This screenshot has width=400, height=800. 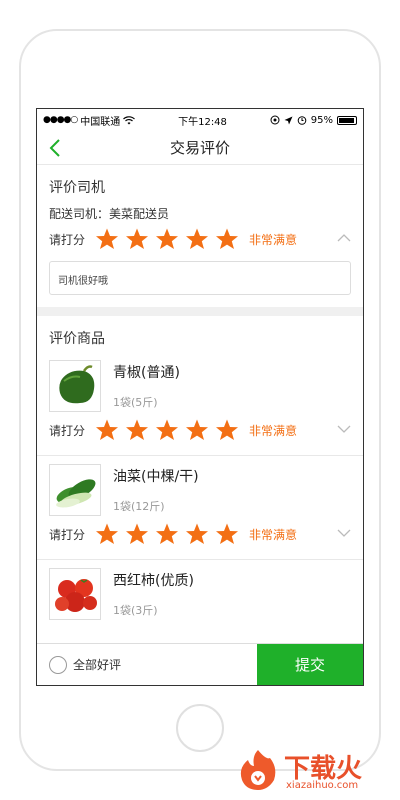 I want to click on driver-name: 配送司机：美菜配送员, so click(x=109, y=214).